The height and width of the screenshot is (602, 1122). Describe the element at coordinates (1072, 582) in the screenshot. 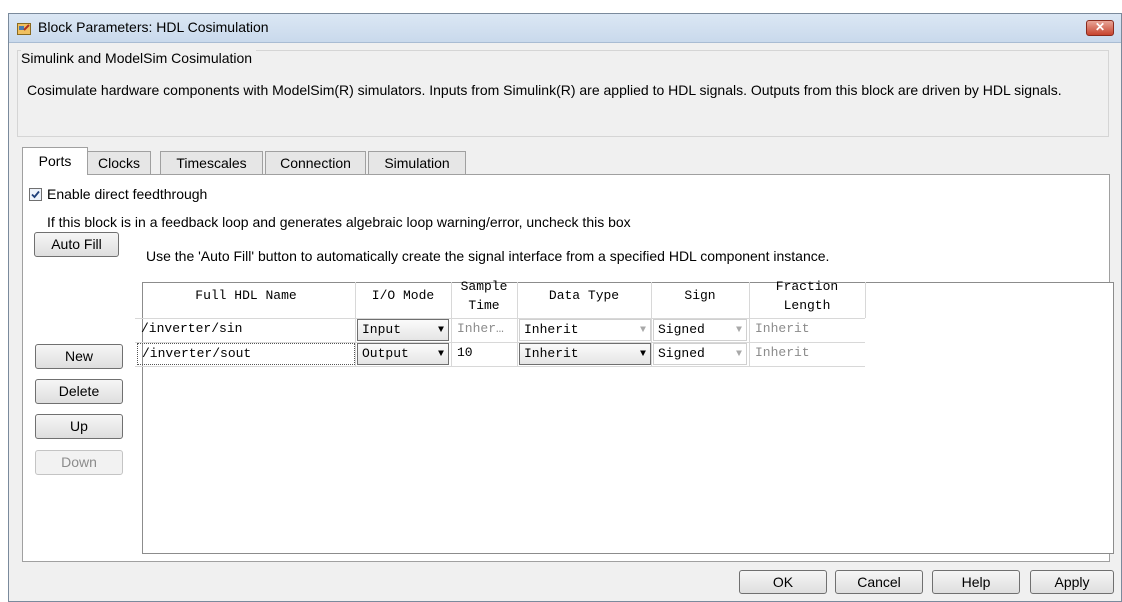

I see `apply-button: Apply` at that location.